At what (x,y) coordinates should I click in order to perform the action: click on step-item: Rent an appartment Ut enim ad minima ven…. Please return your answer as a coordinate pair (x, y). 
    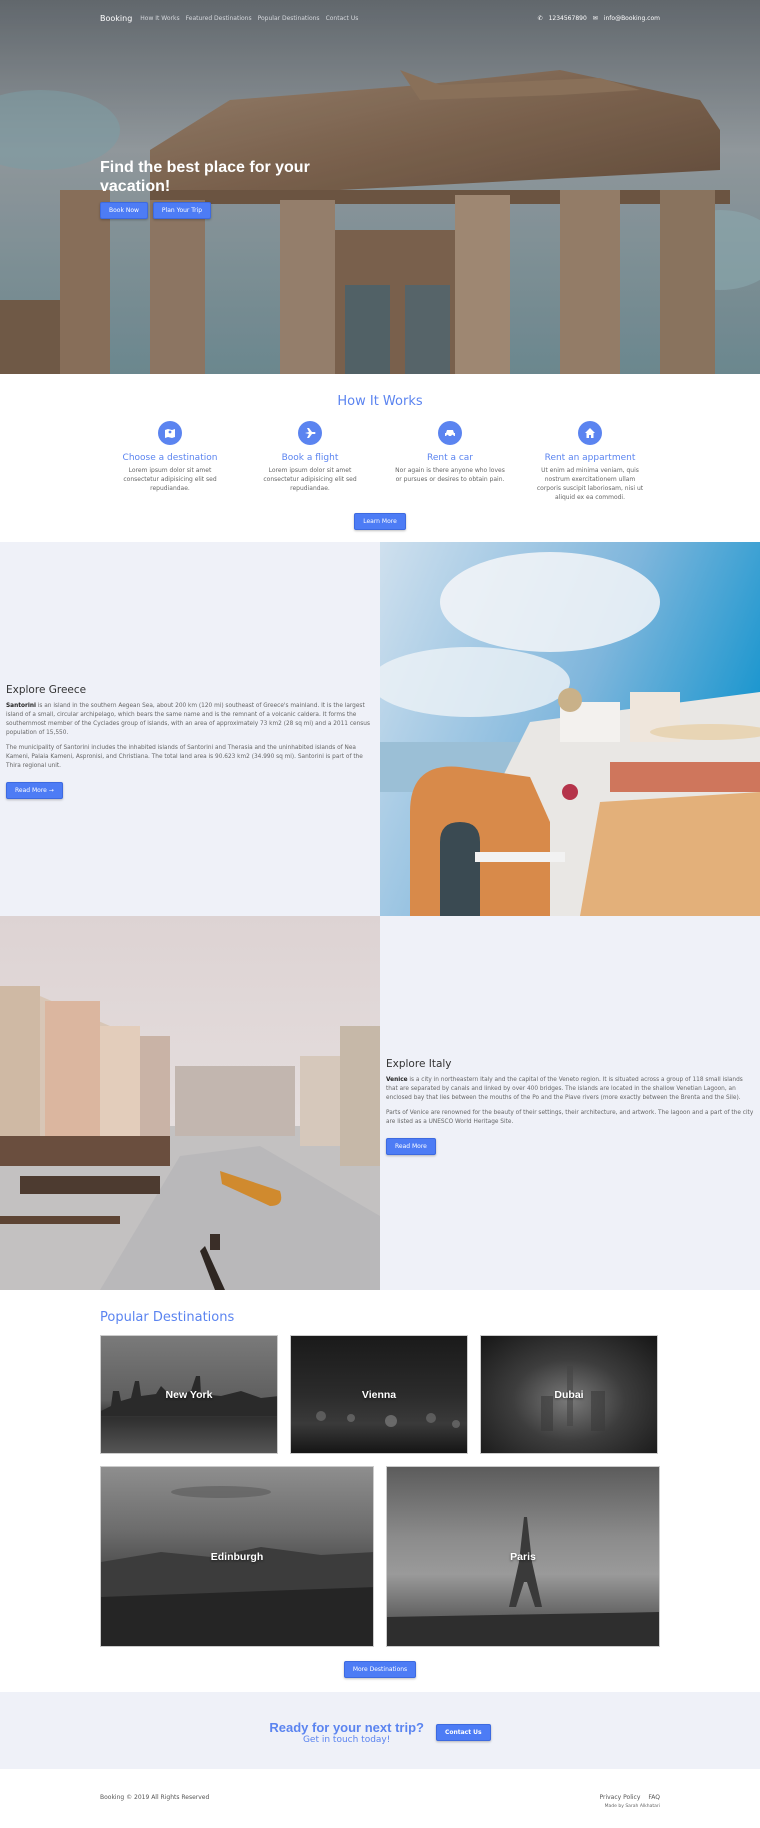
    Looking at the image, I should click on (590, 461).